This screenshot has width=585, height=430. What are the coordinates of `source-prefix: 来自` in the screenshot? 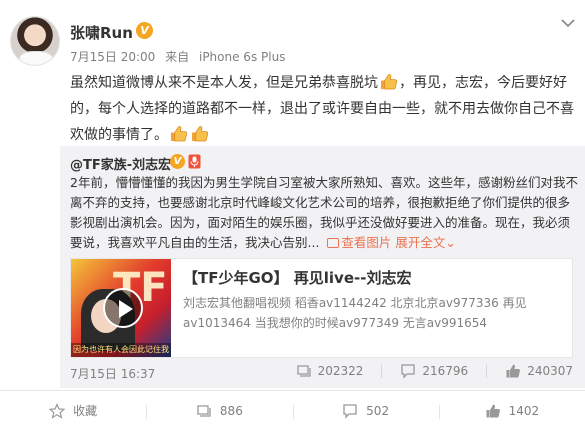 It's located at (177, 57).